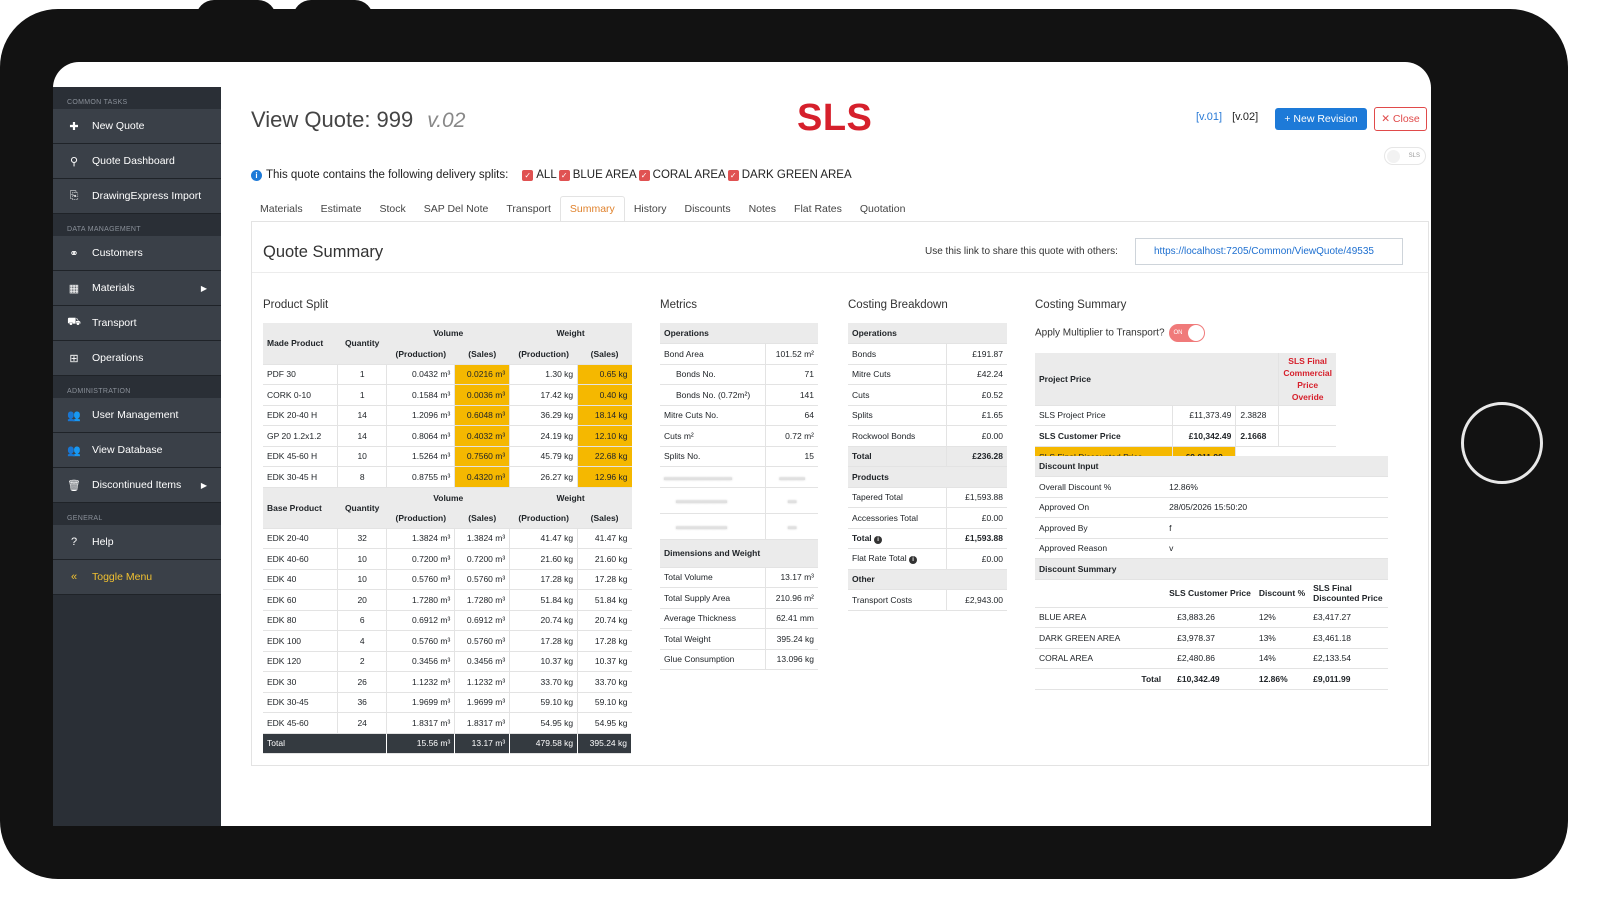 The height and width of the screenshot is (900, 1600). What do you see at coordinates (1257, 415) in the screenshot?
I see `row-multiplier: 2.3828` at bounding box center [1257, 415].